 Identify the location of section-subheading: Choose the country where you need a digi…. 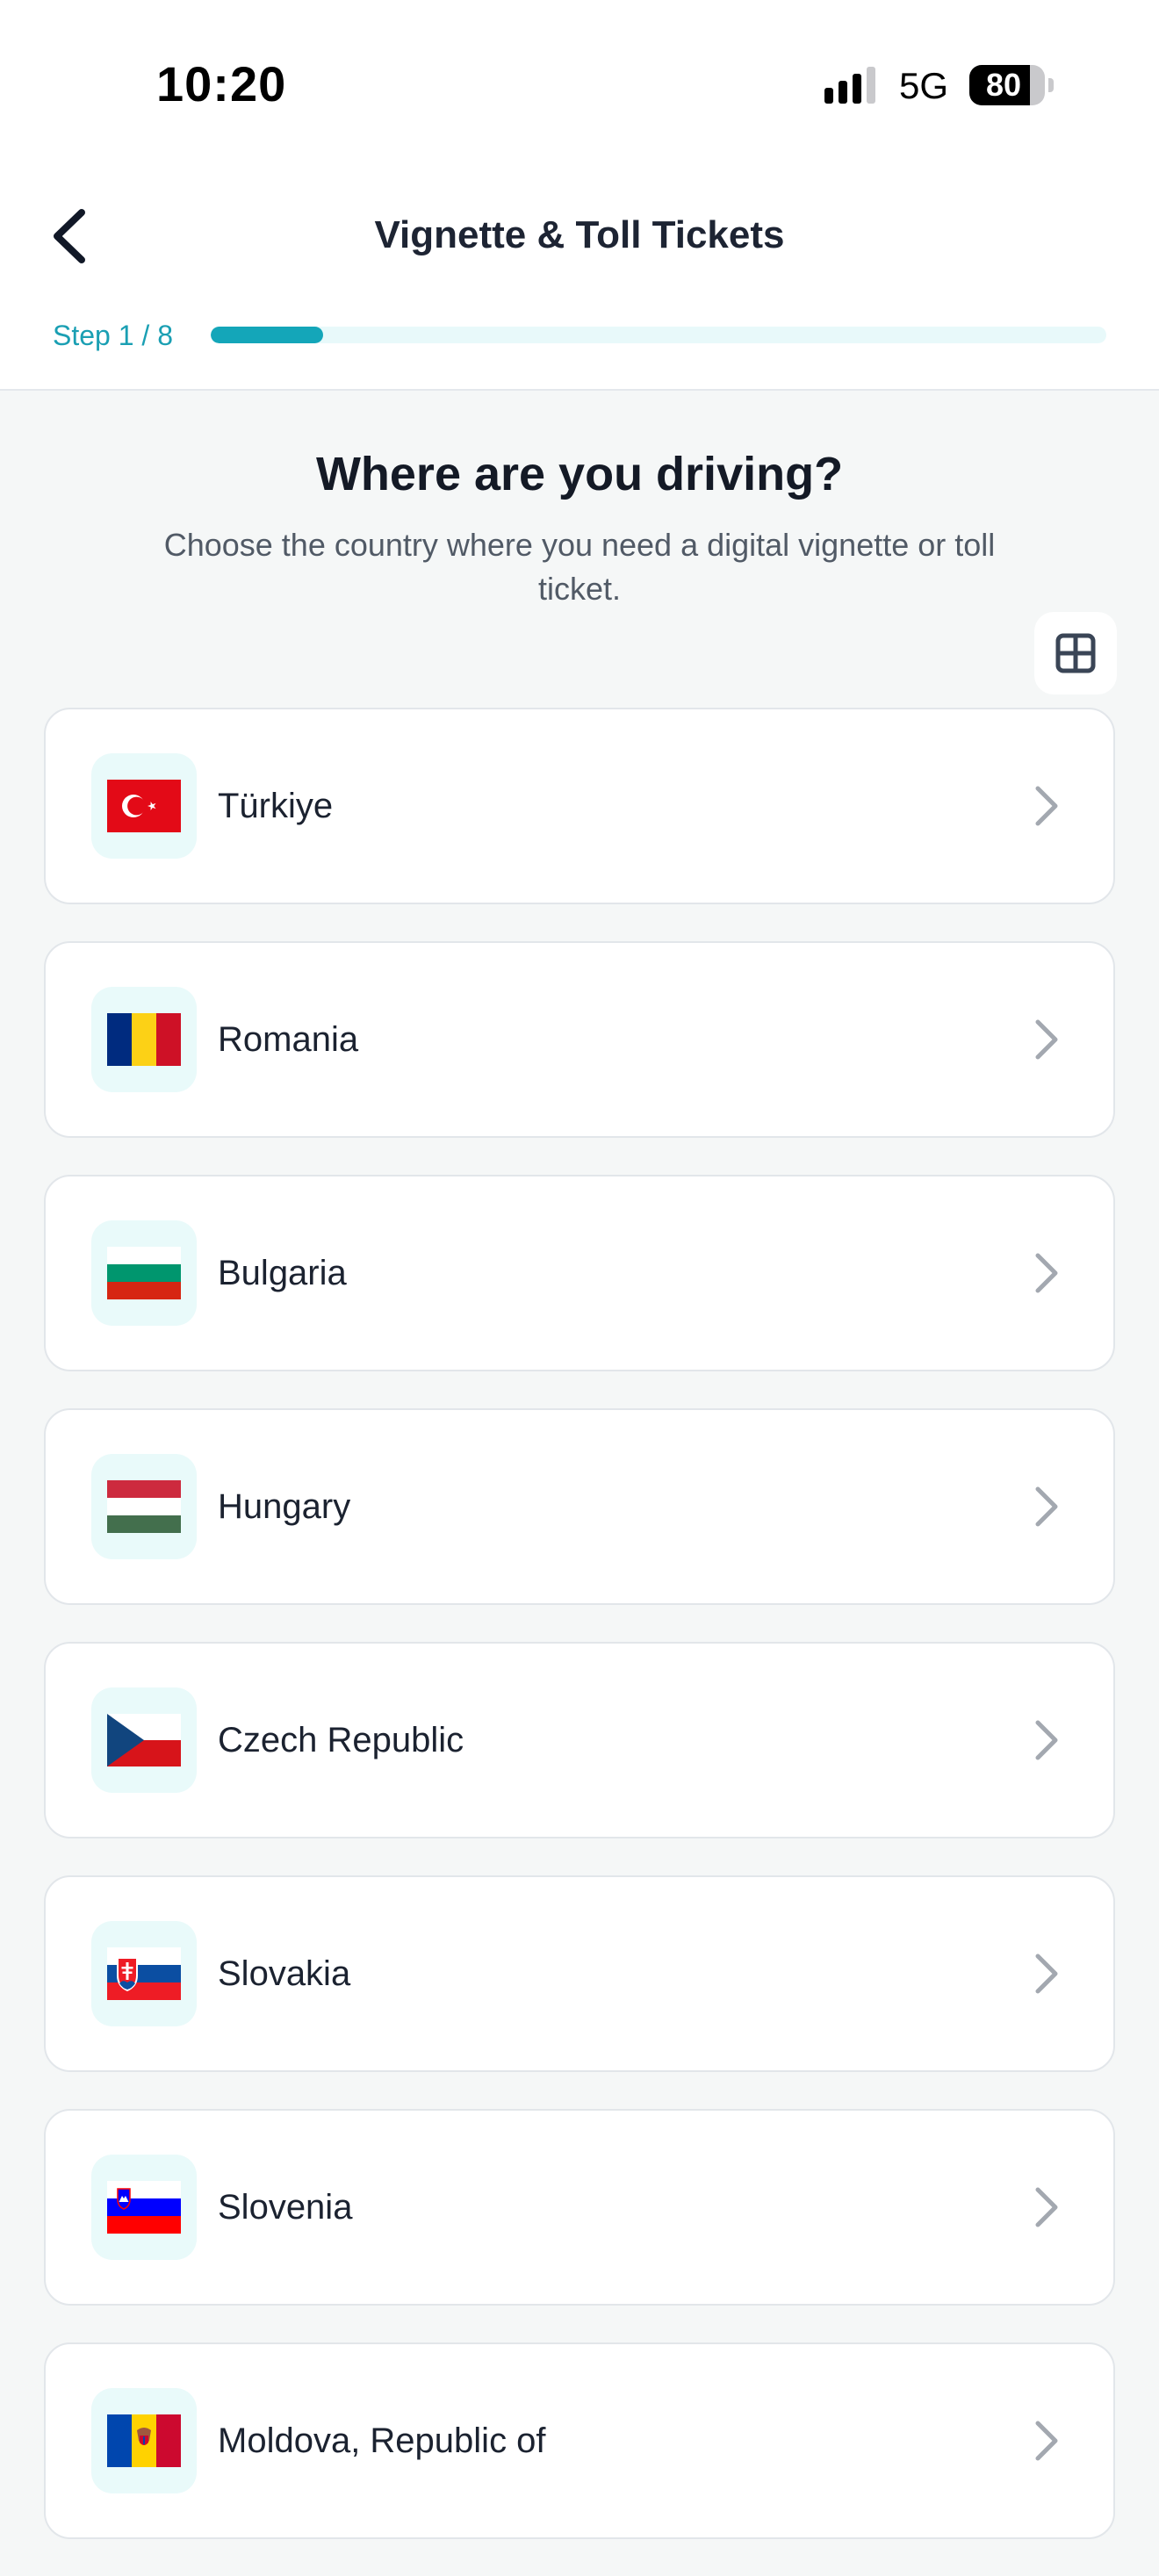
(579, 567).